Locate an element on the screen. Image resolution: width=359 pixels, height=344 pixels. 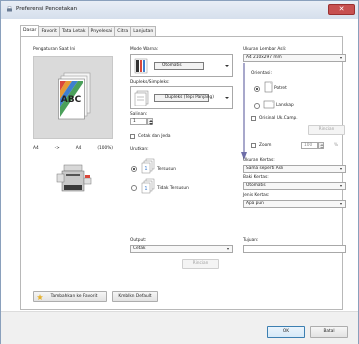
destination-label: Tujuan: is located at coordinates (251, 240).